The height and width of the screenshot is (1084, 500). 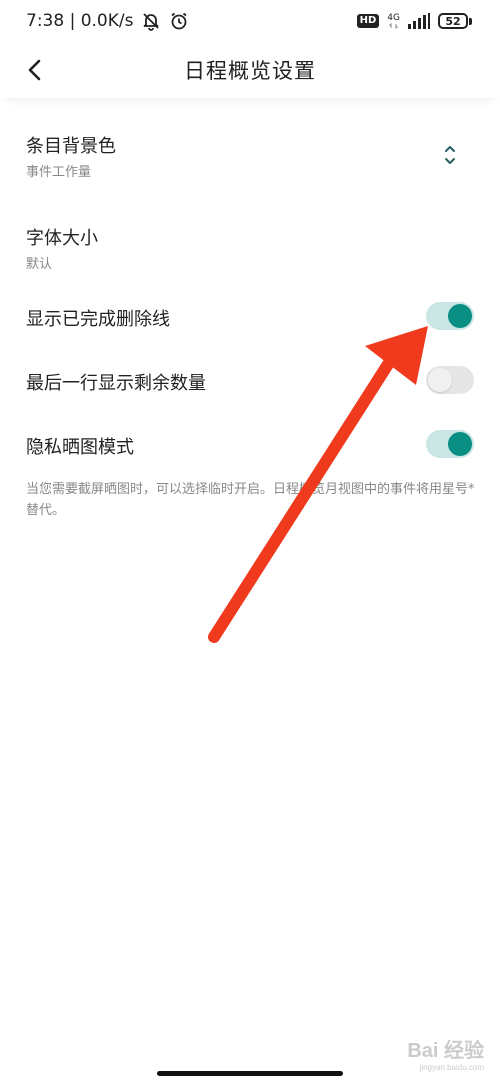 I want to click on remaining-count-toggle, so click(x=450, y=380).